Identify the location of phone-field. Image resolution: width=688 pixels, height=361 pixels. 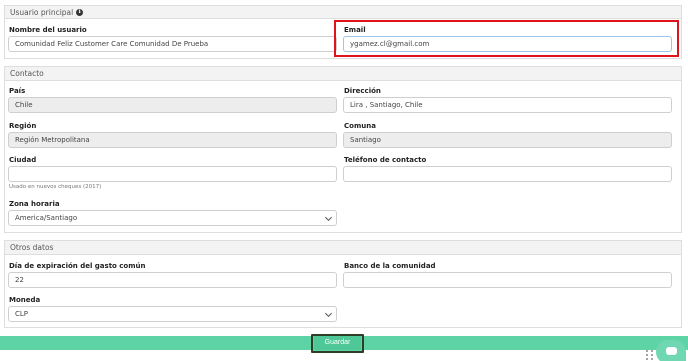
(507, 174).